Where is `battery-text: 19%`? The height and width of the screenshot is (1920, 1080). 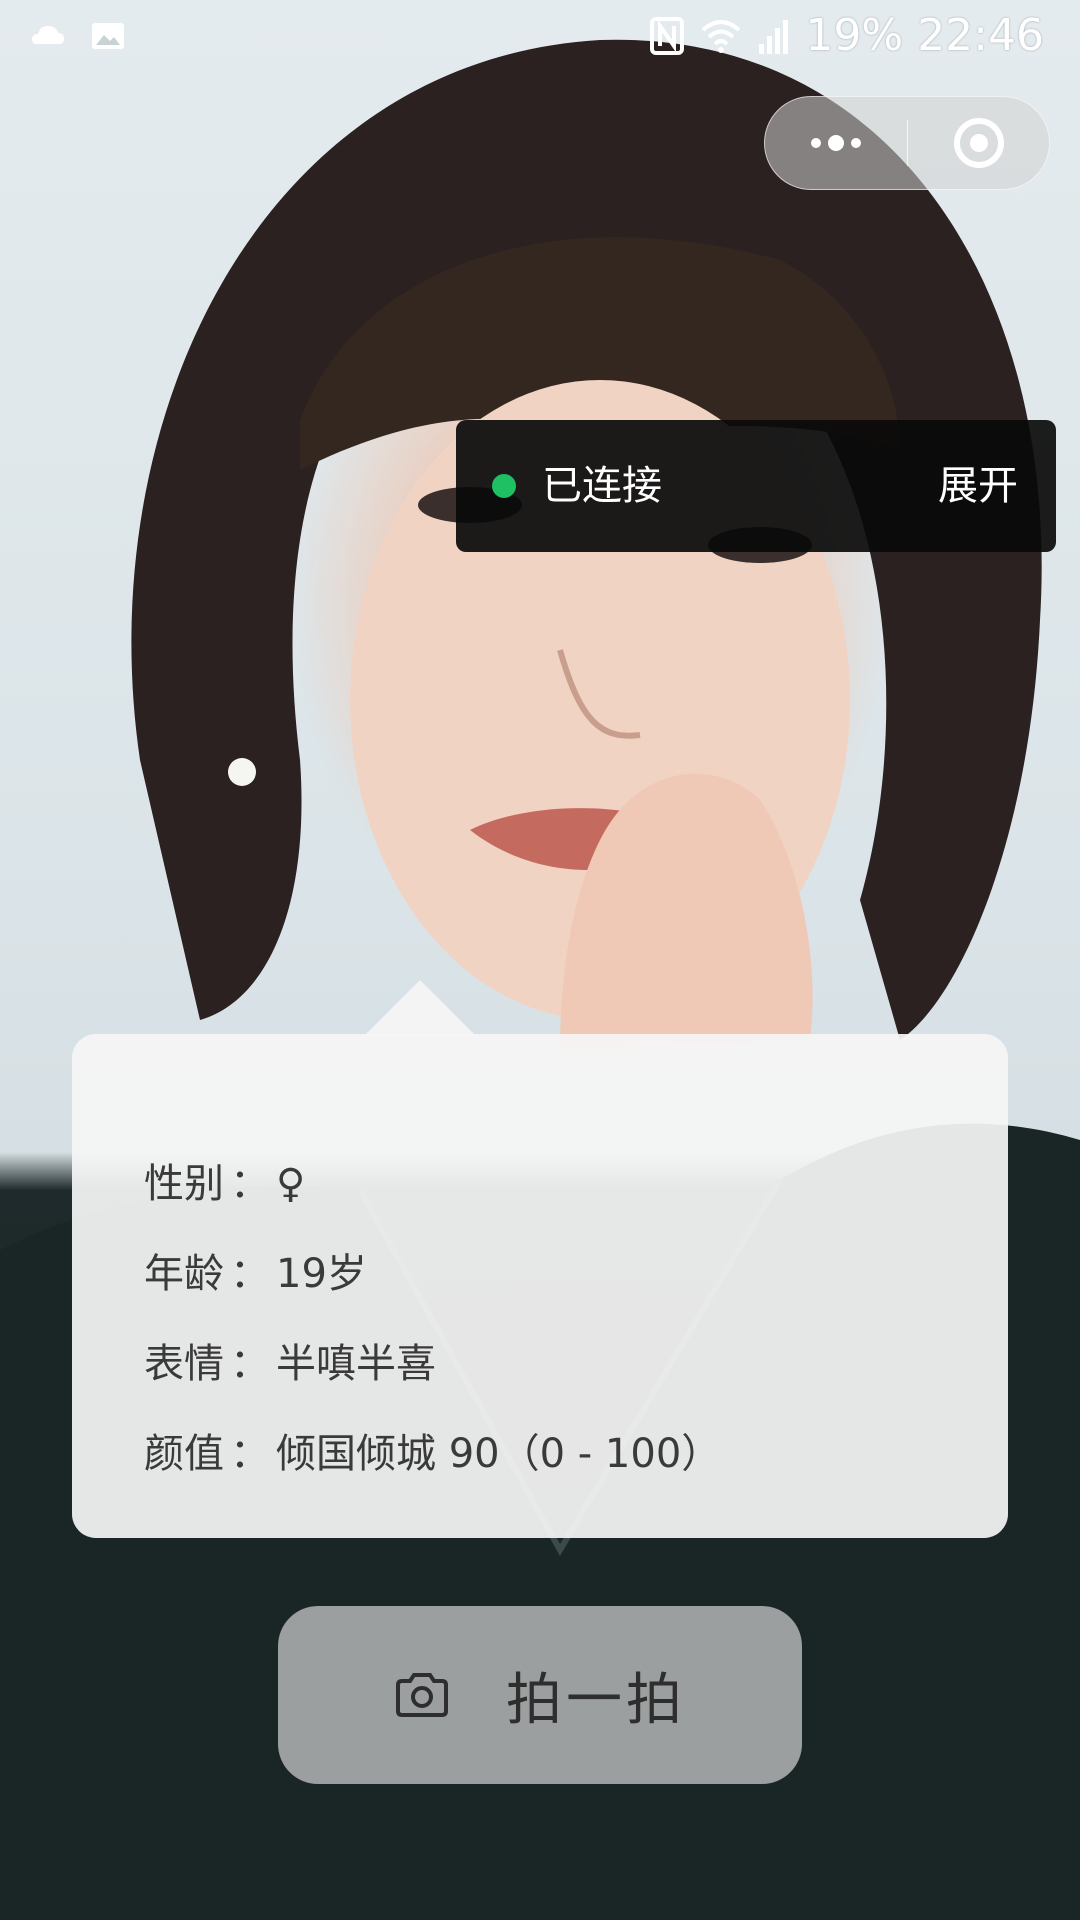 battery-text: 19% is located at coordinates (854, 35).